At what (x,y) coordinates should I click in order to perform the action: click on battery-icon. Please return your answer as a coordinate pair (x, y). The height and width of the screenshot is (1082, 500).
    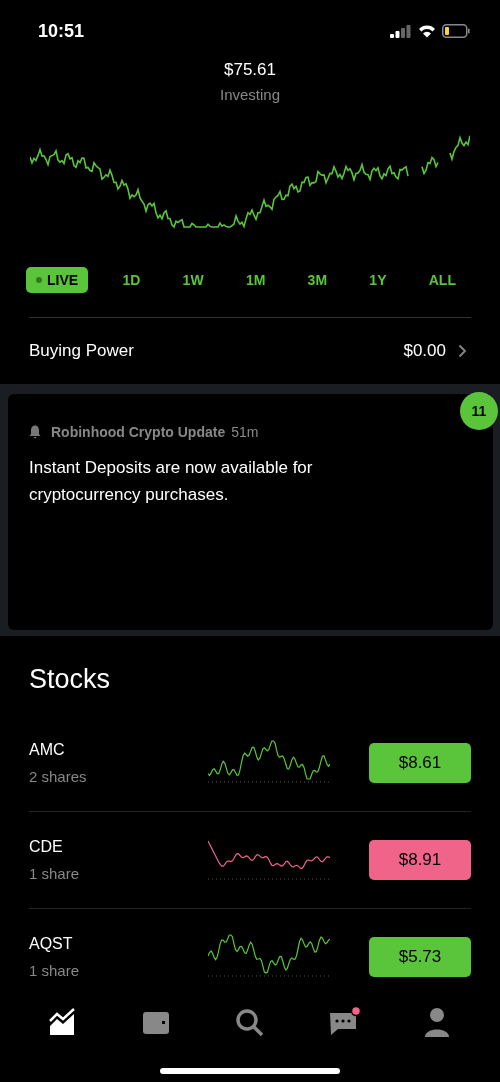
    Looking at the image, I should click on (456, 31).